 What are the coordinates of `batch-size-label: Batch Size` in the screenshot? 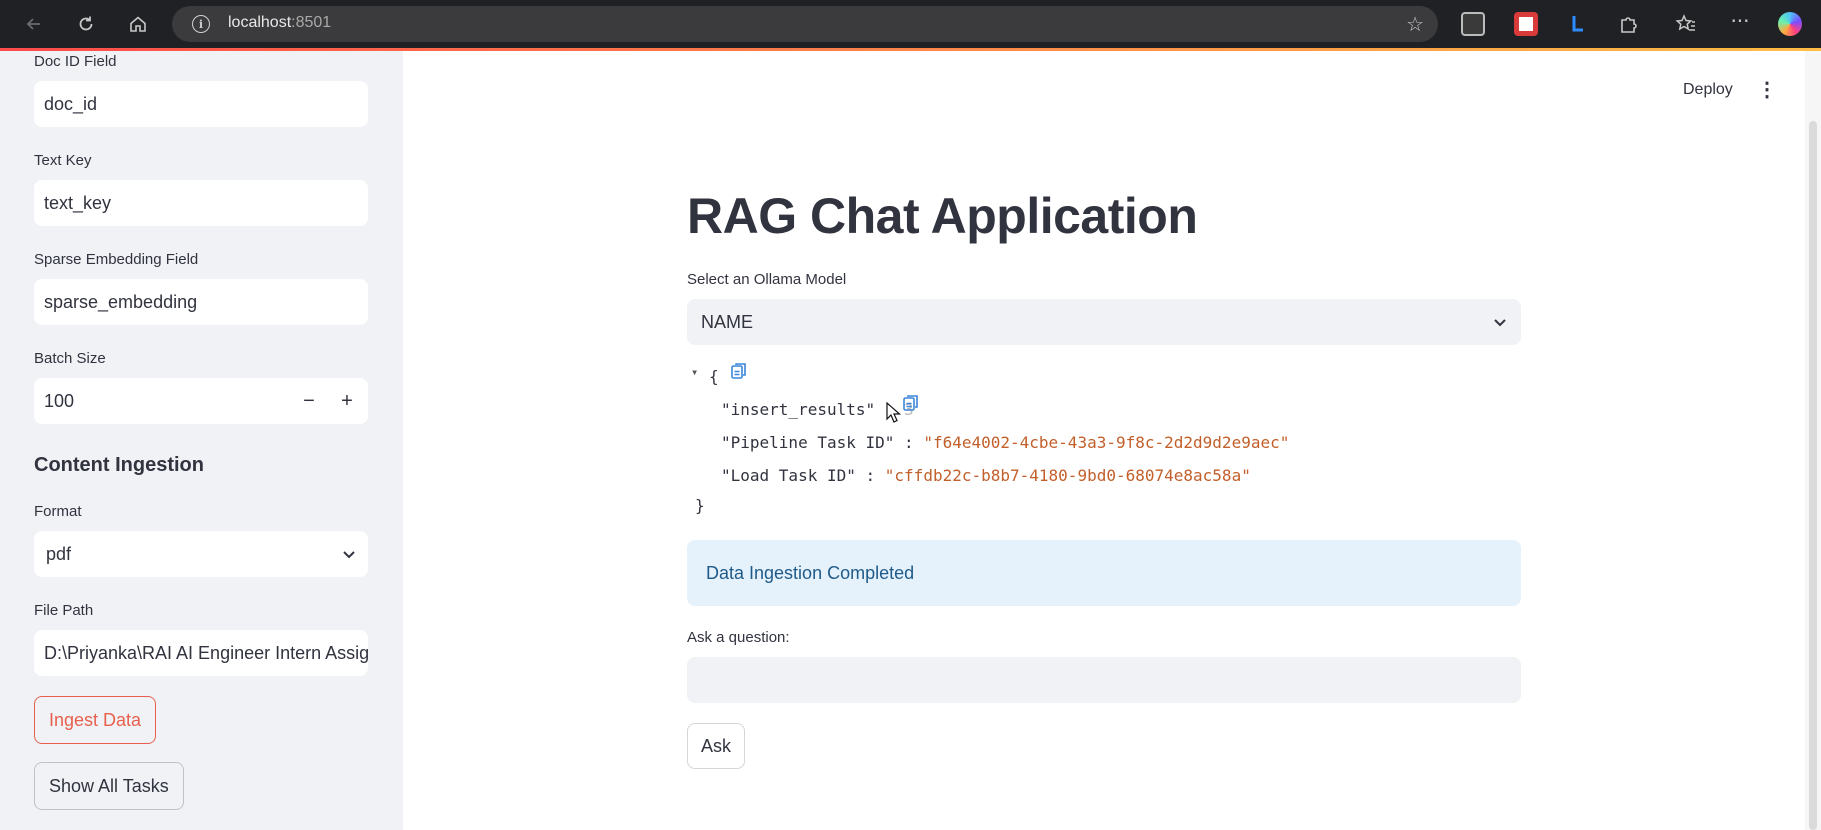 It's located at (70, 358).